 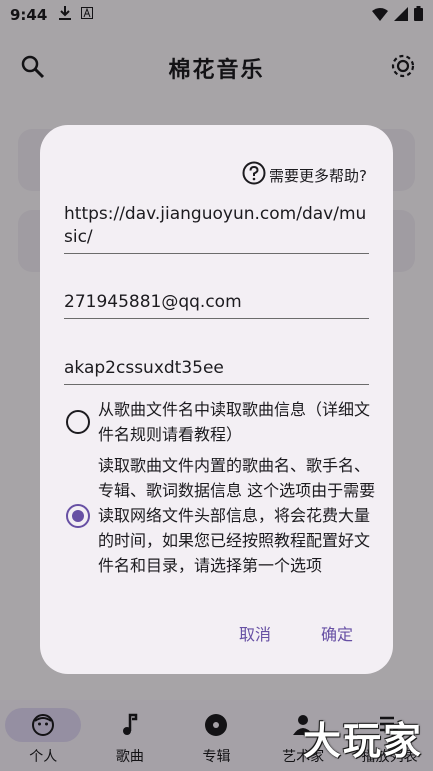 I want to click on cancel-button: 取消, so click(x=255, y=633).